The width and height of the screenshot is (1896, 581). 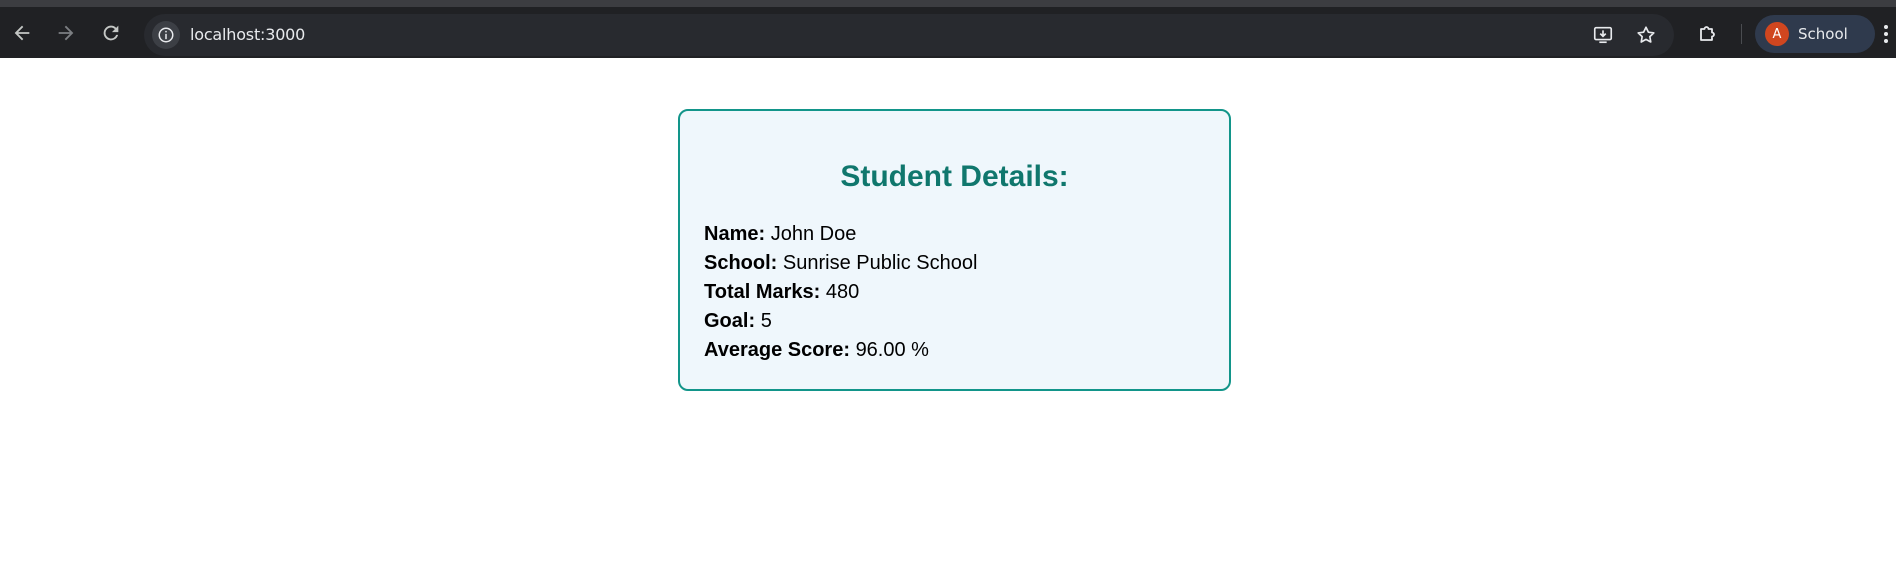 What do you see at coordinates (954, 350) in the screenshot?
I see `detail-row-average-score: Average Score: 96.00 %` at bounding box center [954, 350].